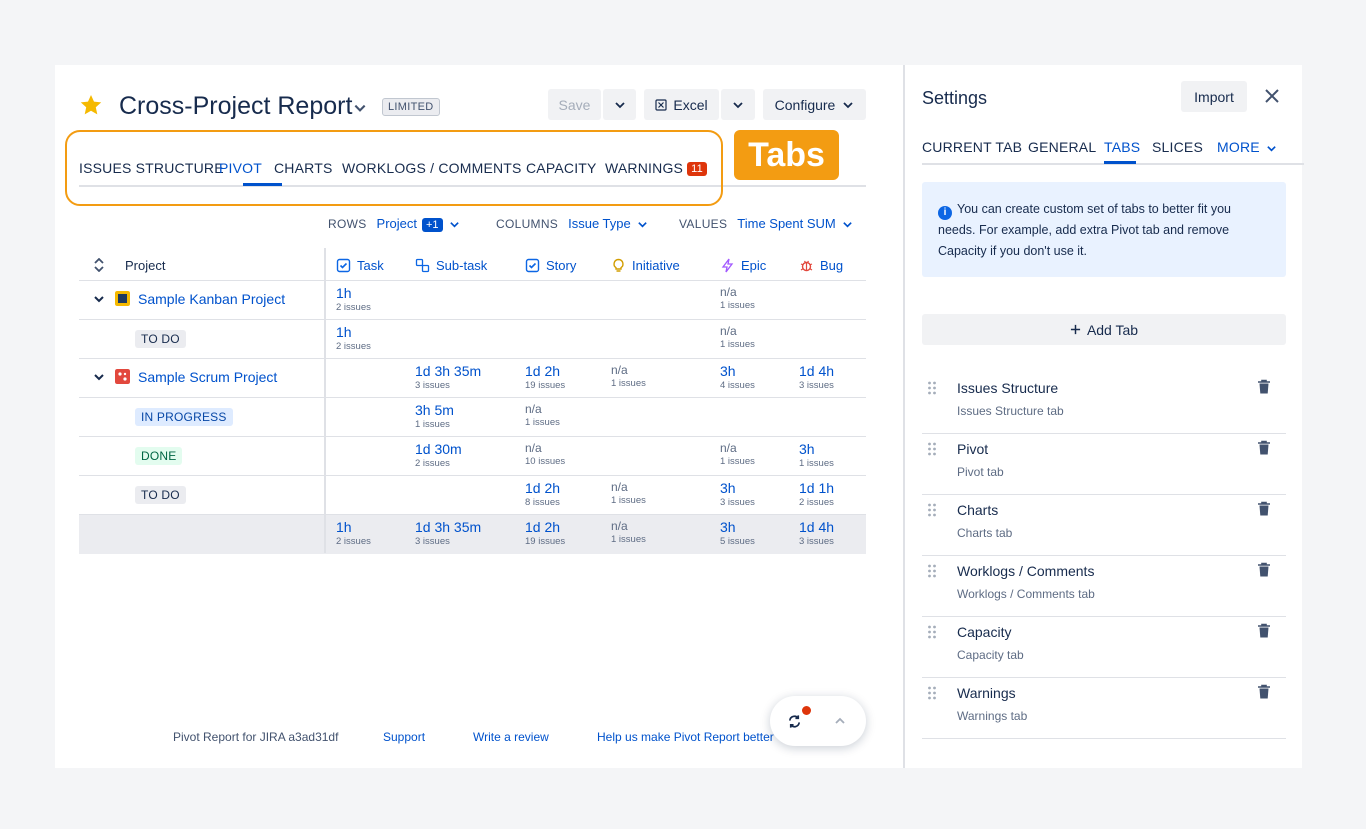  I want to click on write-review-link: Write a review, so click(511, 737).